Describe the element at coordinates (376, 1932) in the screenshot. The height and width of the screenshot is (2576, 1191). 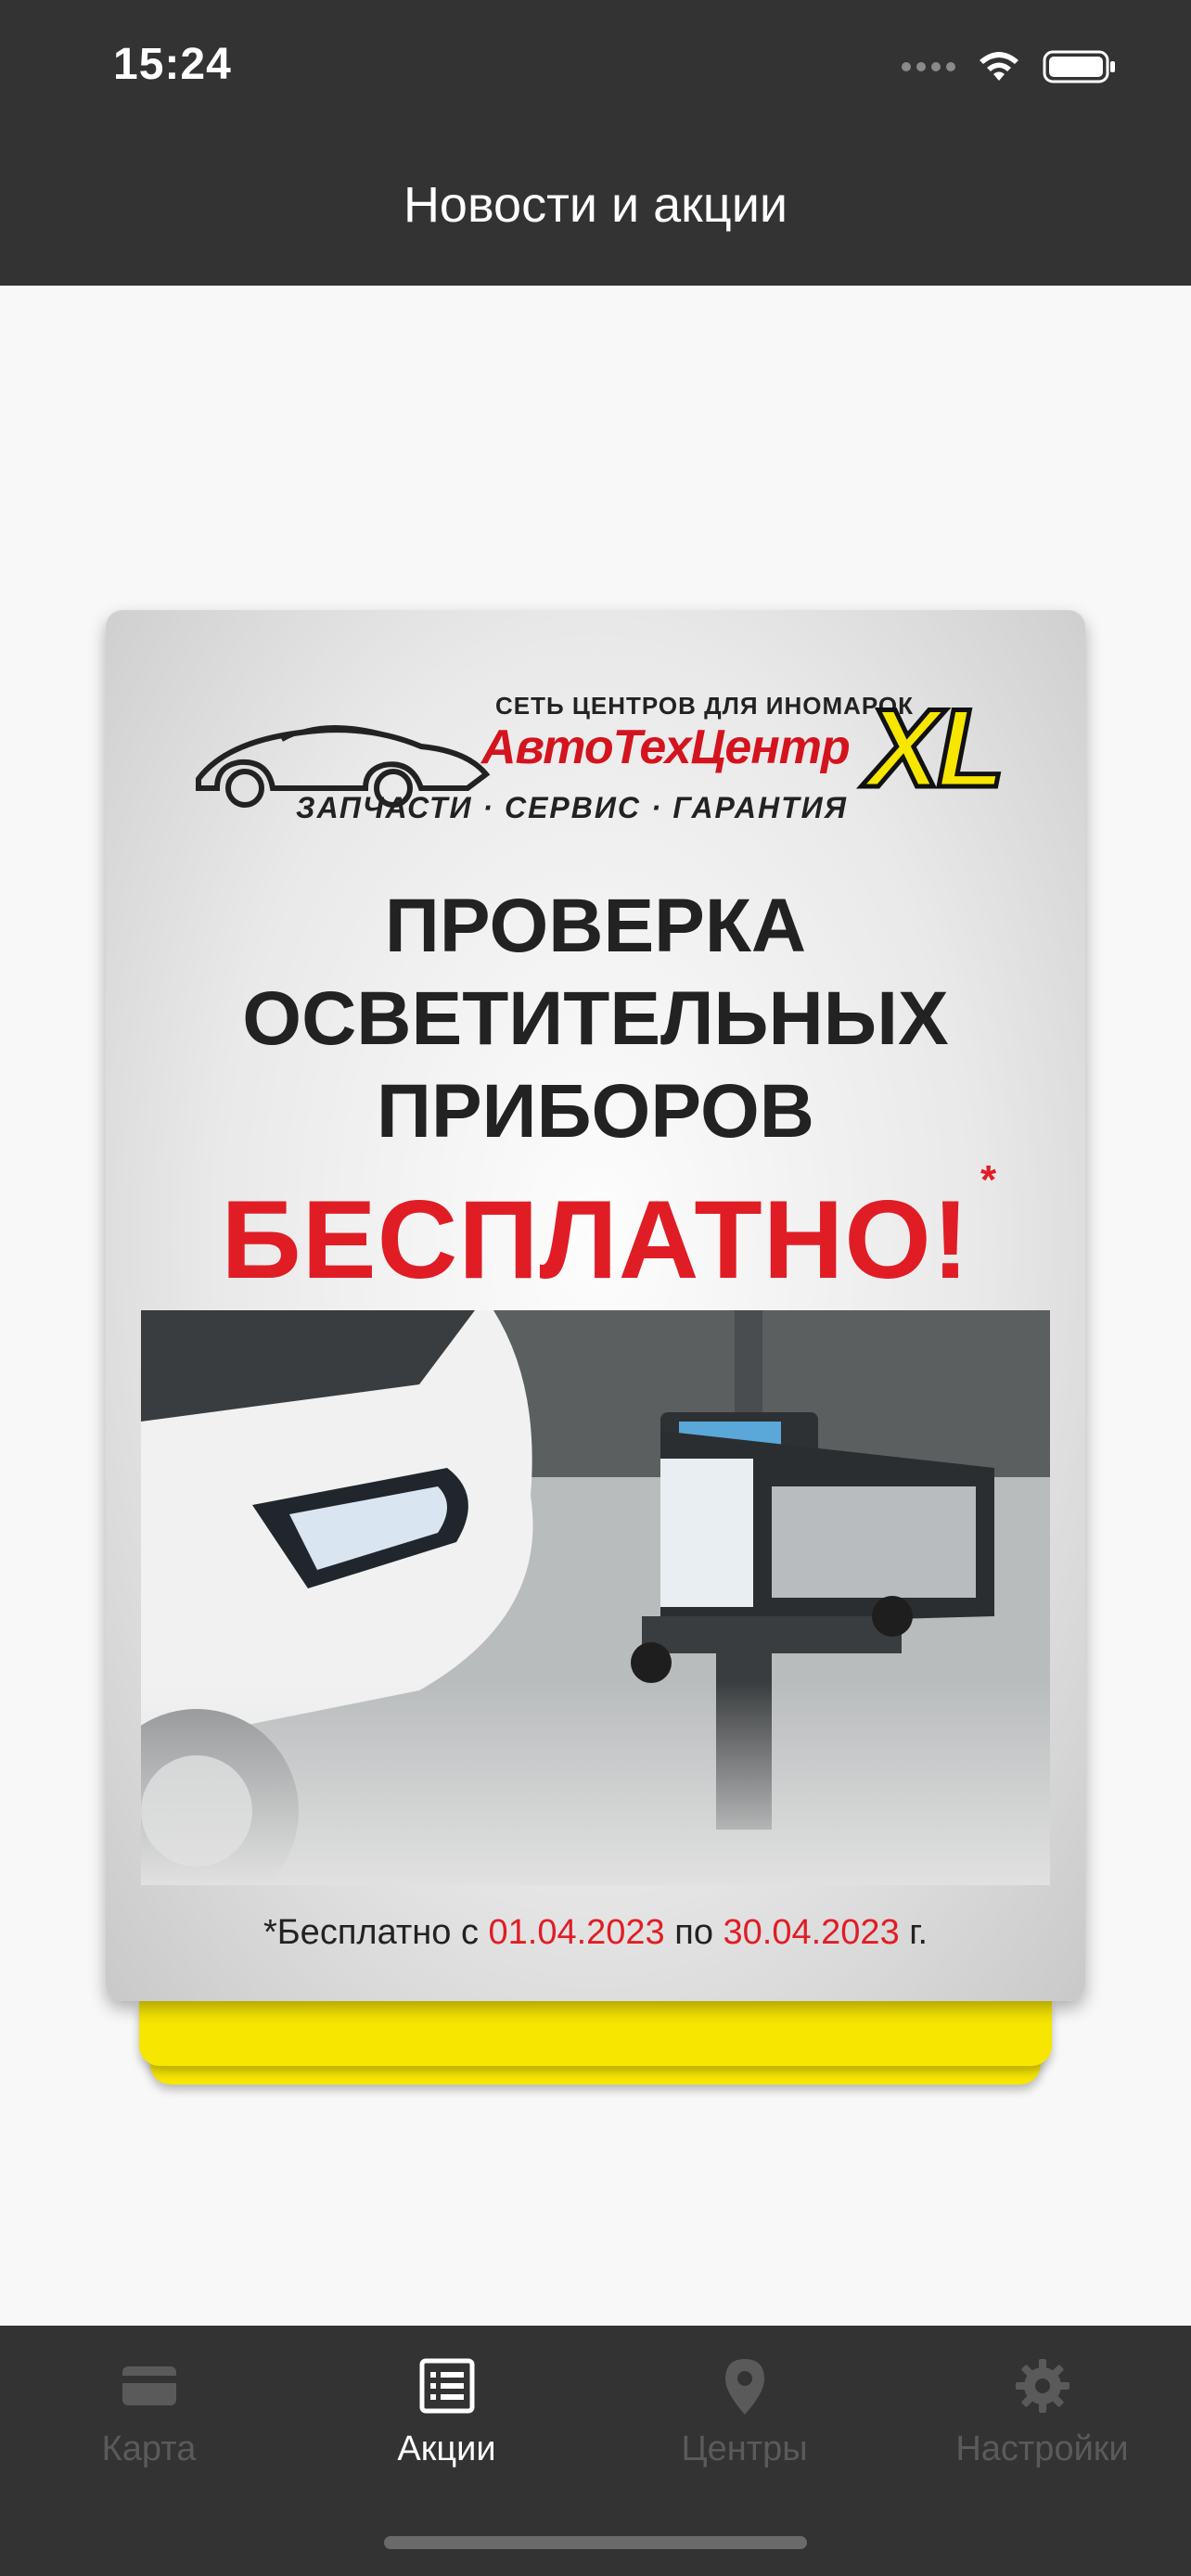
I see `footnote-prefix: *Бесплатно с` at that location.